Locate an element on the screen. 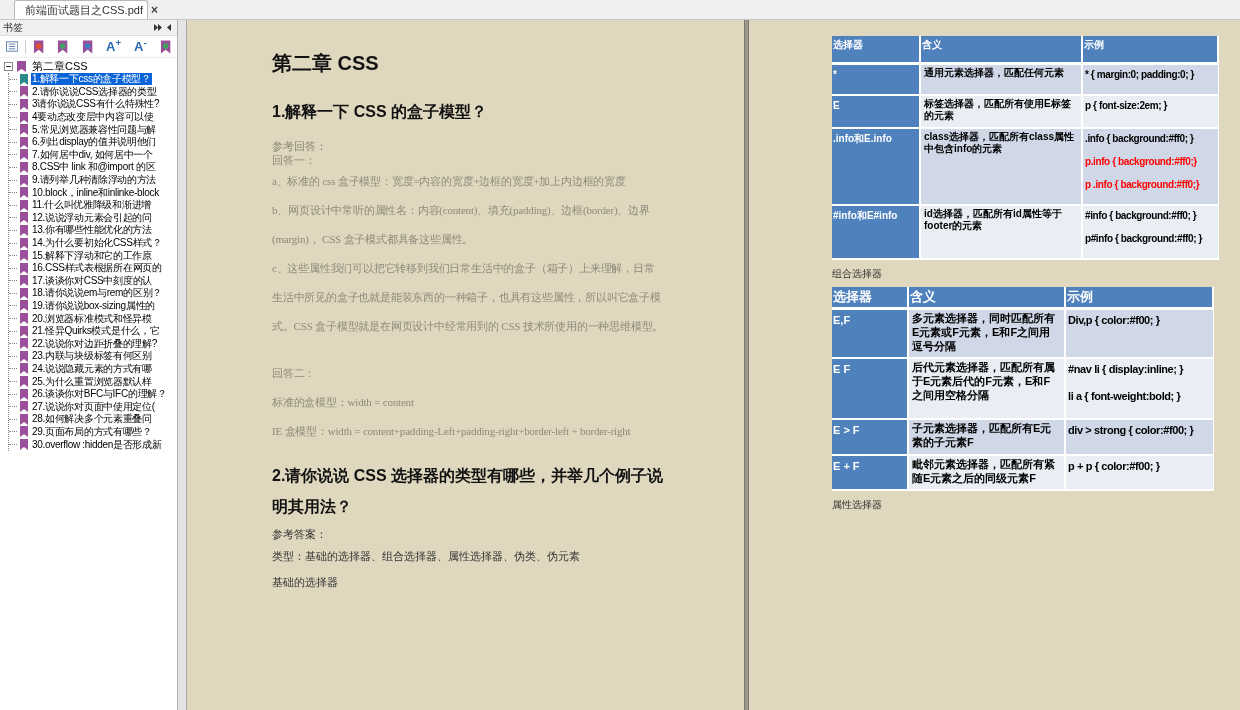 This screenshot has height=710, width=1240. font-size-button: A$^{+}$ is located at coordinates (114, 46).